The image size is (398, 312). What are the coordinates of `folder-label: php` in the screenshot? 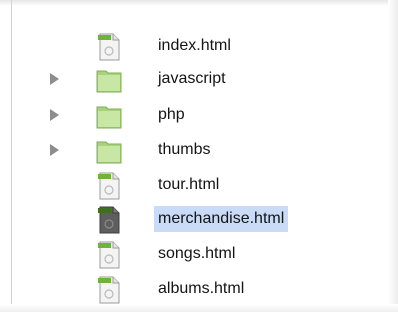 It's located at (171, 114).